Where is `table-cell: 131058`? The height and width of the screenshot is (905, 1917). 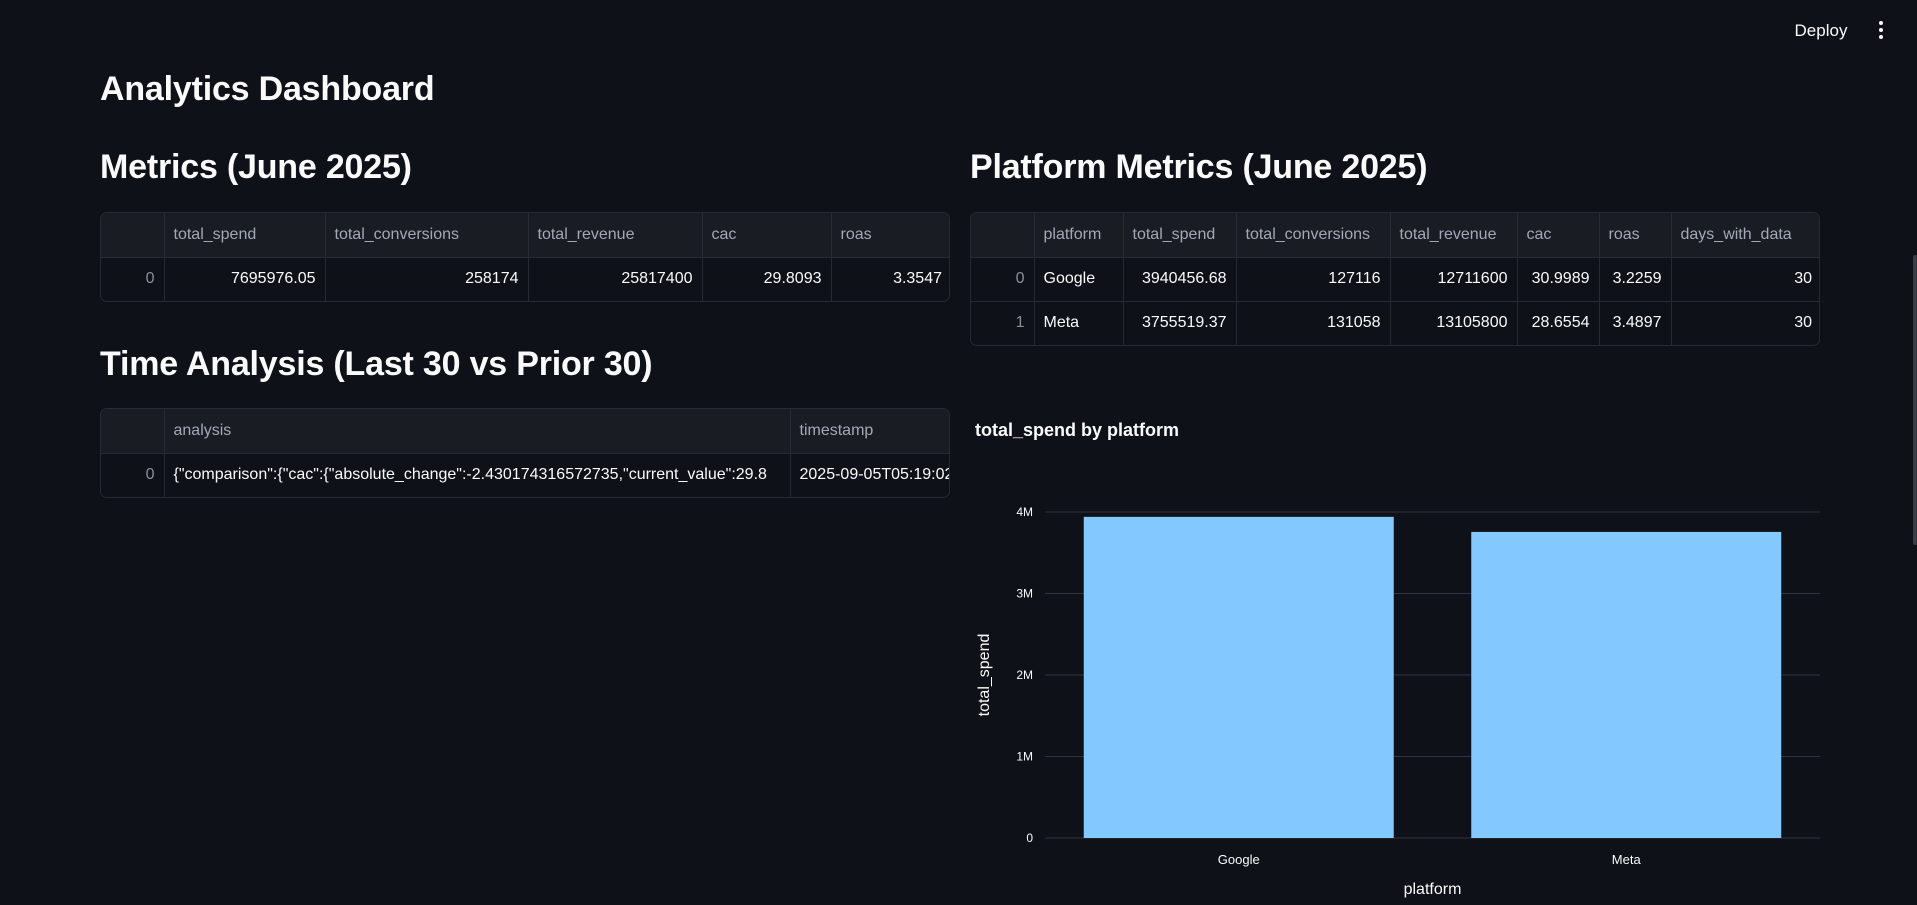 table-cell: 131058 is located at coordinates (1313, 323).